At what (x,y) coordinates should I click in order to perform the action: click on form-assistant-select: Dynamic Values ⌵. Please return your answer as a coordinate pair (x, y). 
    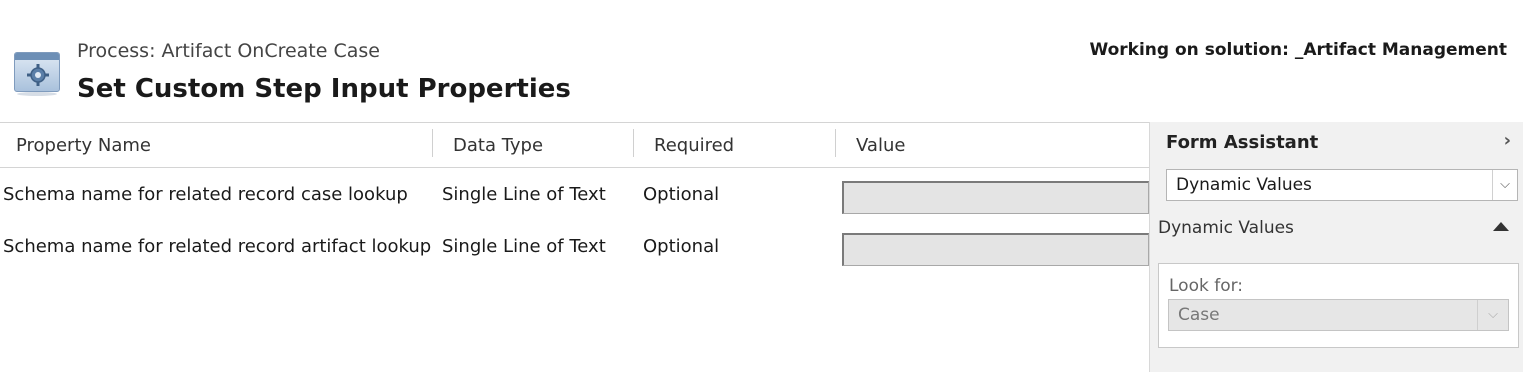
    Looking at the image, I should click on (1342, 185).